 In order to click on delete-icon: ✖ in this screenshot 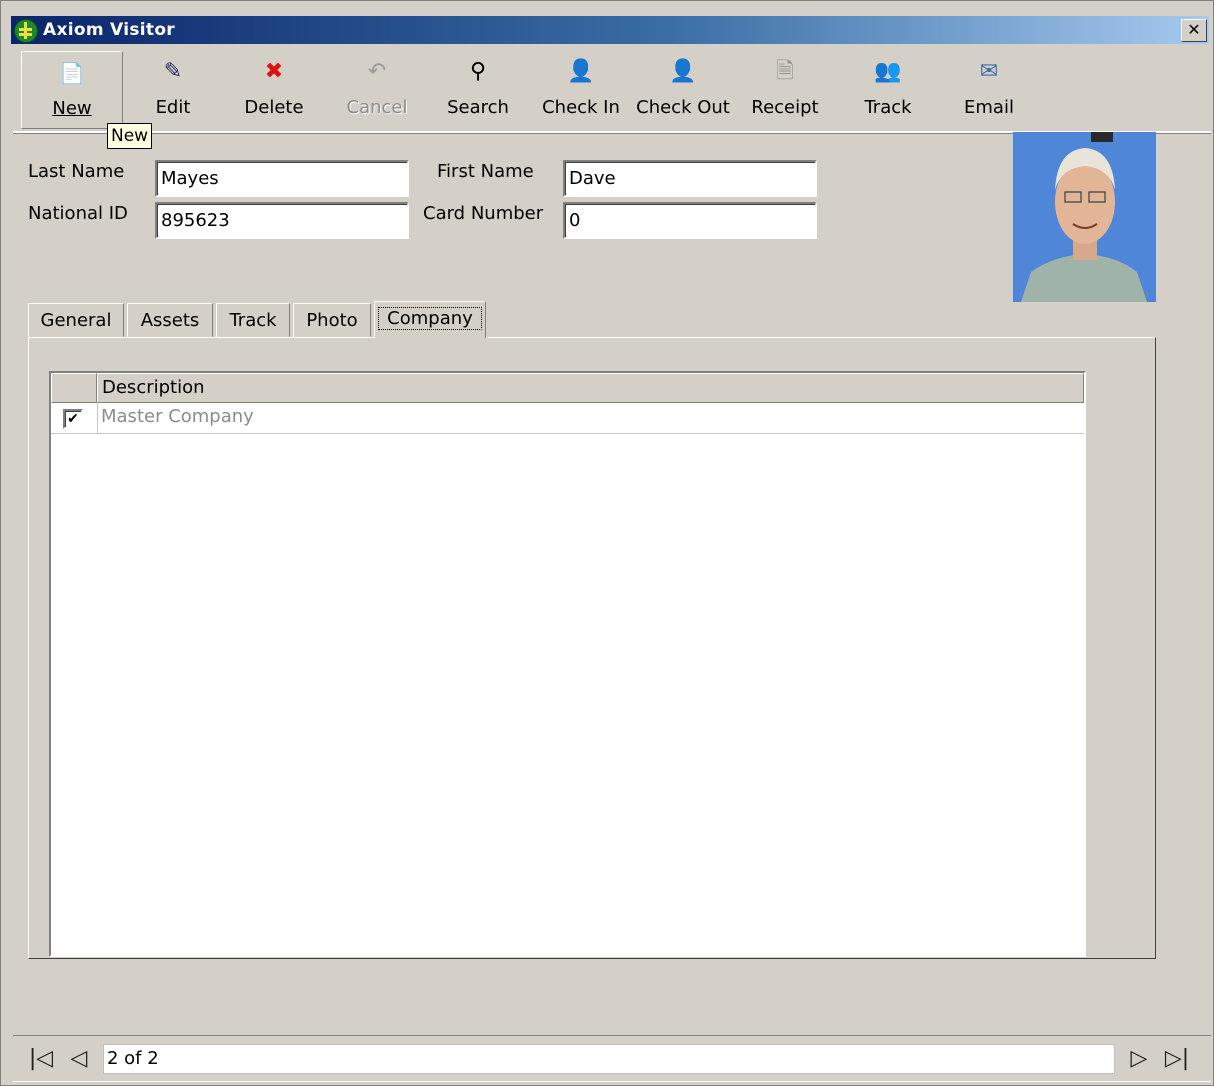, I will do `click(274, 71)`.